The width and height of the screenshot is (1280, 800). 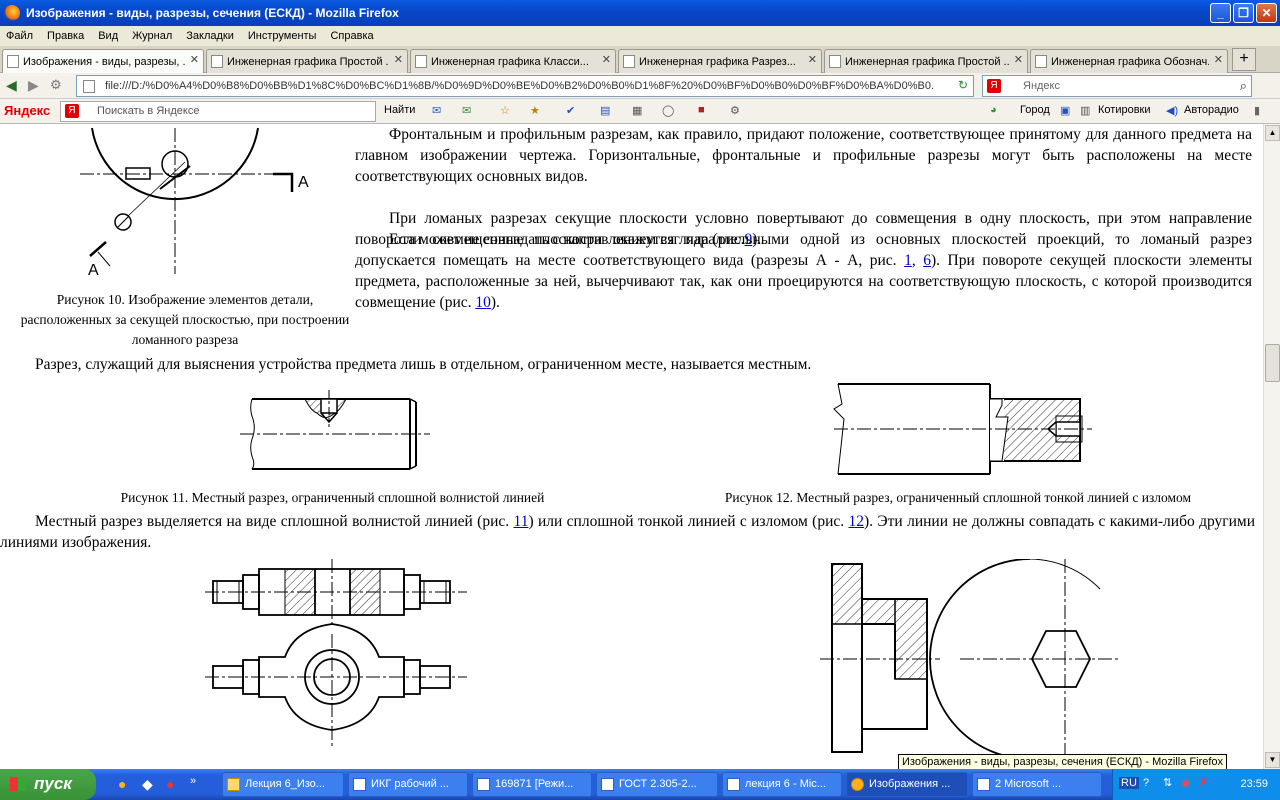 I want to click on find-button: Найти, so click(x=399, y=110).